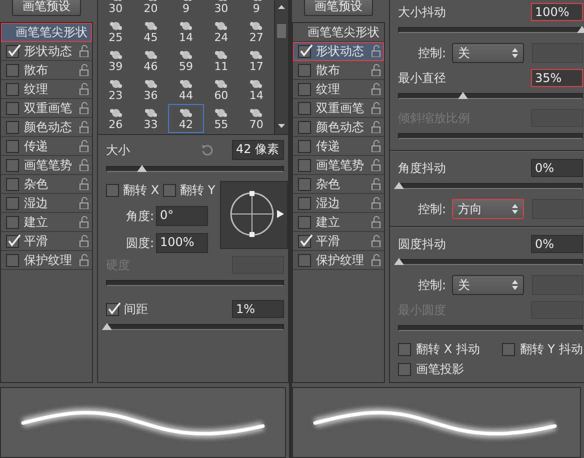  I want to click on value-field: 1%, so click(258, 309).